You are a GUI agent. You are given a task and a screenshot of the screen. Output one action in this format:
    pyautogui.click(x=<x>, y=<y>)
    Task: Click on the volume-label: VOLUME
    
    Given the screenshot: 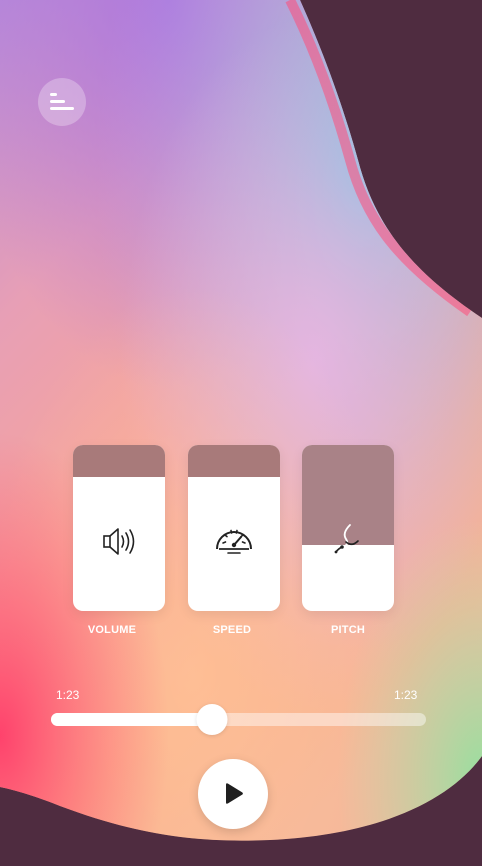 What is the action you would take?
    pyautogui.click(x=112, y=630)
    